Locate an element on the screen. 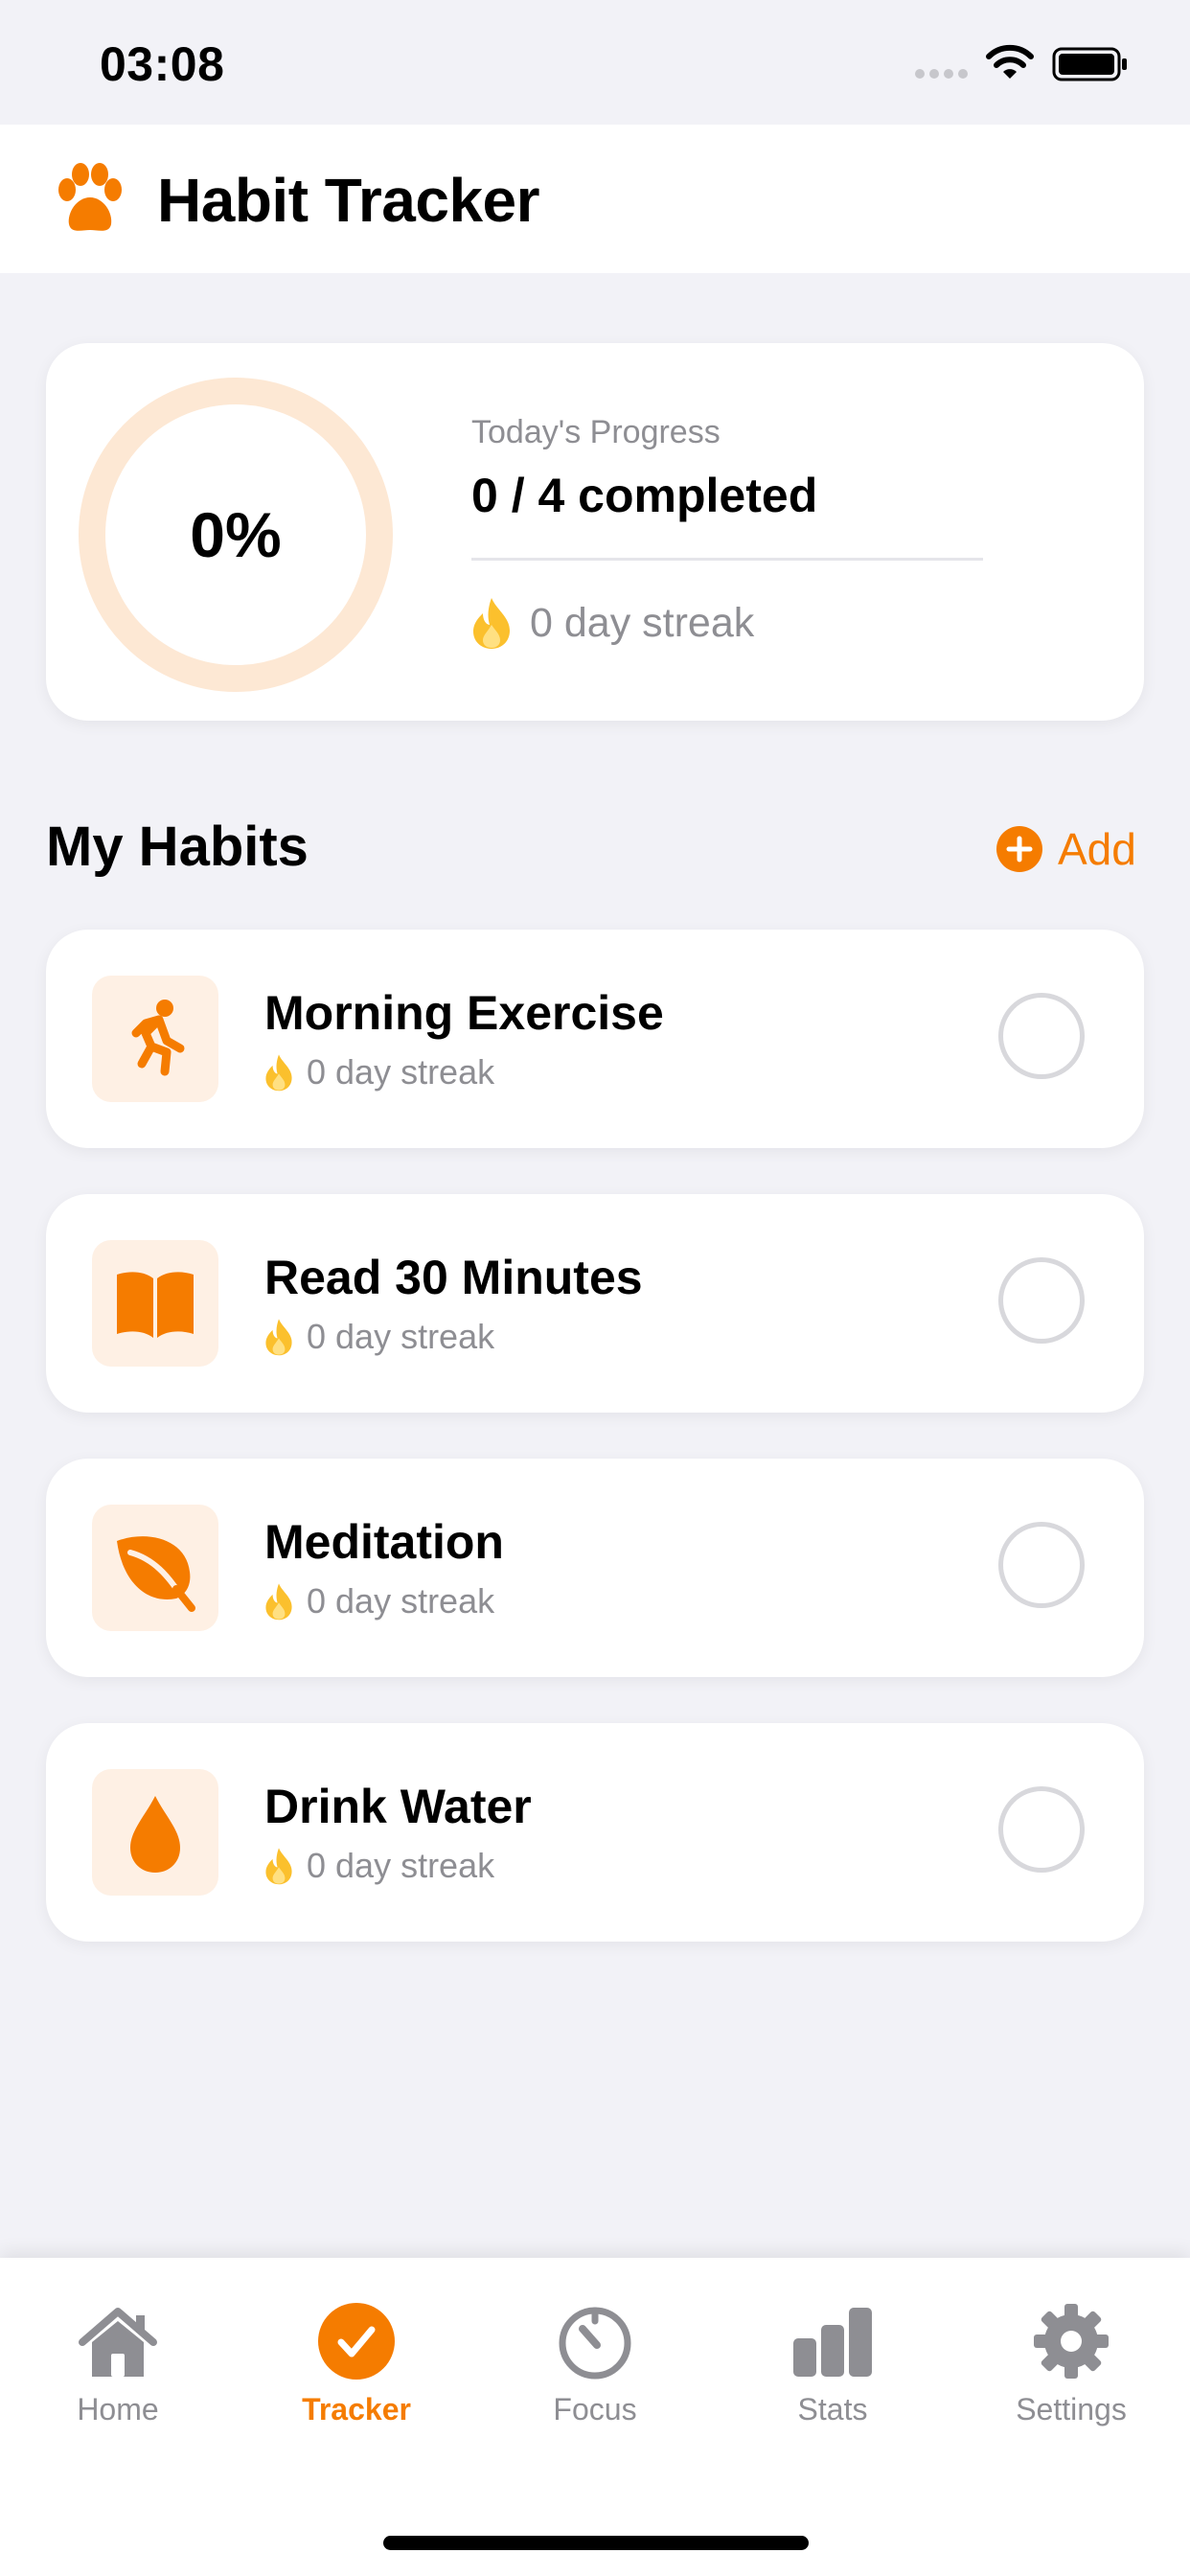 Image resolution: width=1190 pixels, height=2576 pixels. overall-streak: 0 day streak is located at coordinates (642, 623).